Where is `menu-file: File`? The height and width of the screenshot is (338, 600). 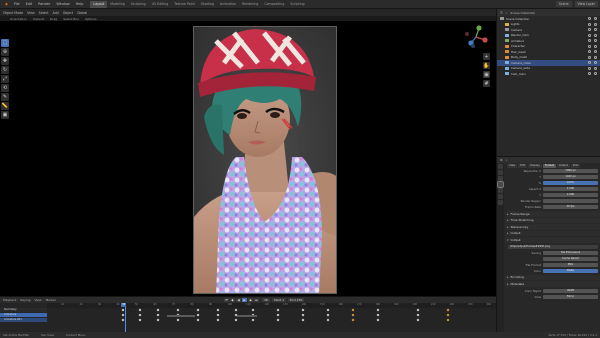 menu-file: File is located at coordinates (17, 4).